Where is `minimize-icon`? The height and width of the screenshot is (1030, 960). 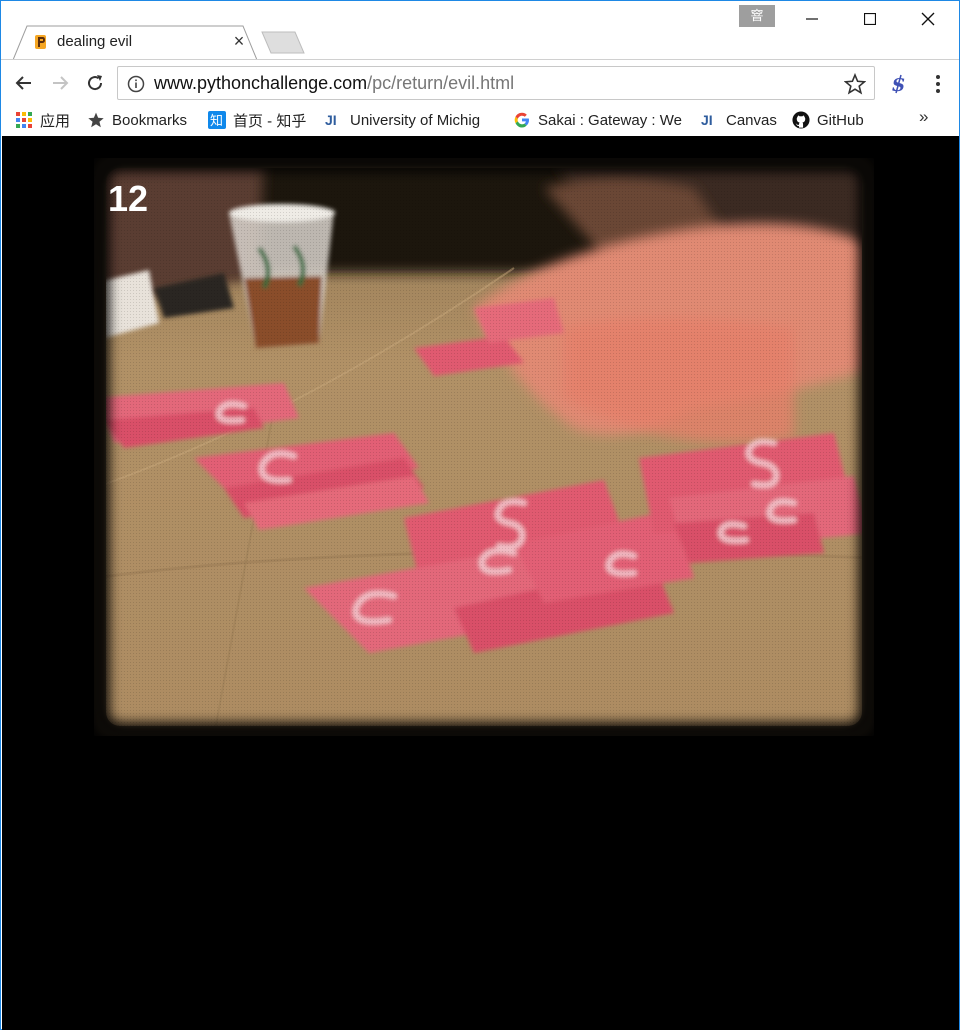
minimize-icon is located at coordinates (812, 19).